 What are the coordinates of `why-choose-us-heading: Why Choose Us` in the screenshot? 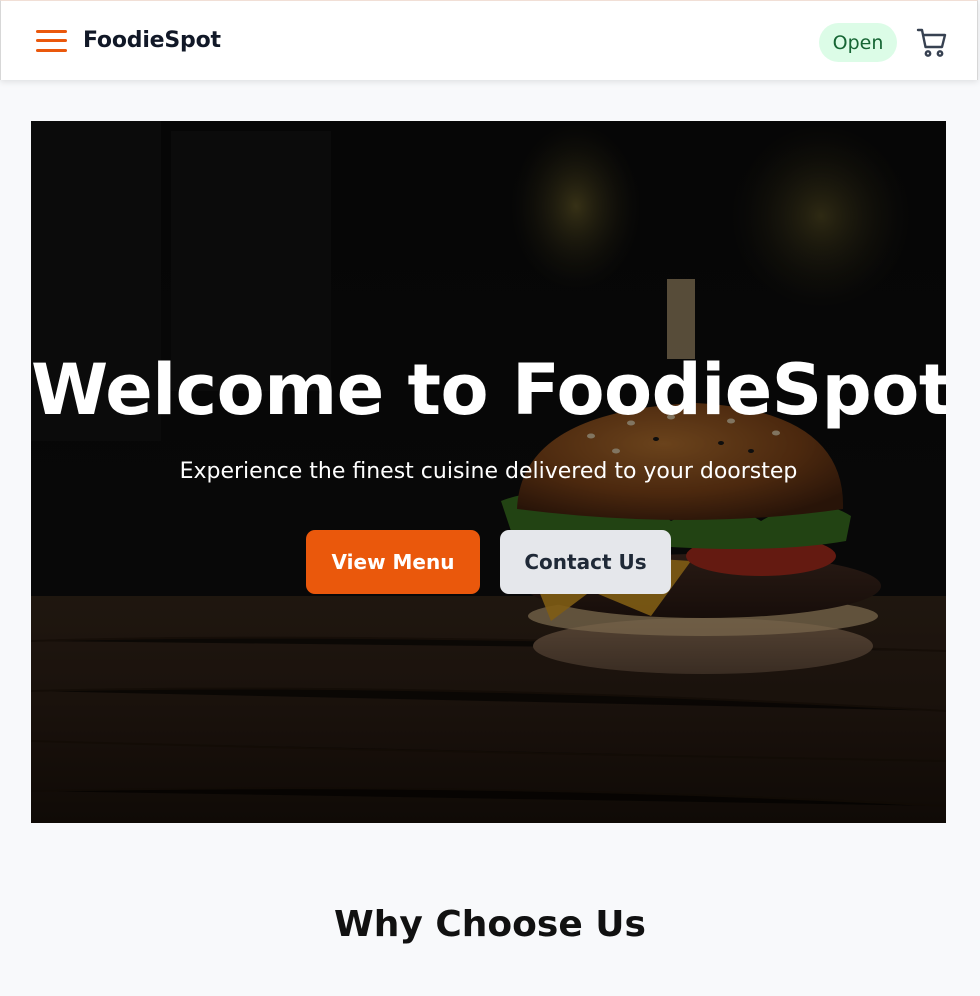 It's located at (490, 924).